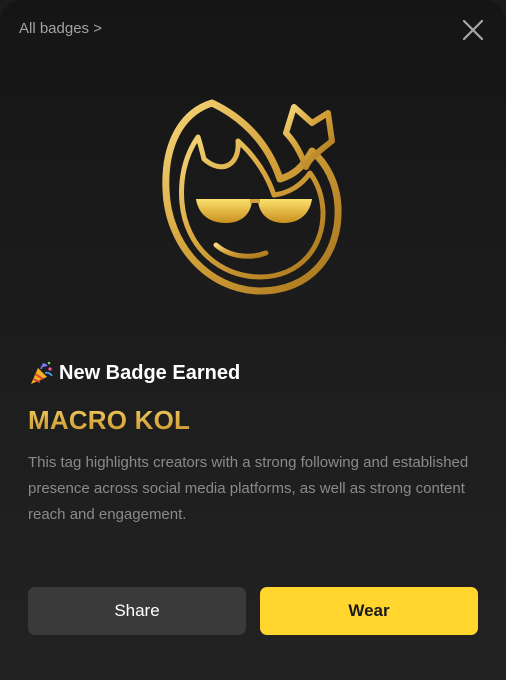 The image size is (506, 680). I want to click on wear-button: Wear, so click(369, 611).